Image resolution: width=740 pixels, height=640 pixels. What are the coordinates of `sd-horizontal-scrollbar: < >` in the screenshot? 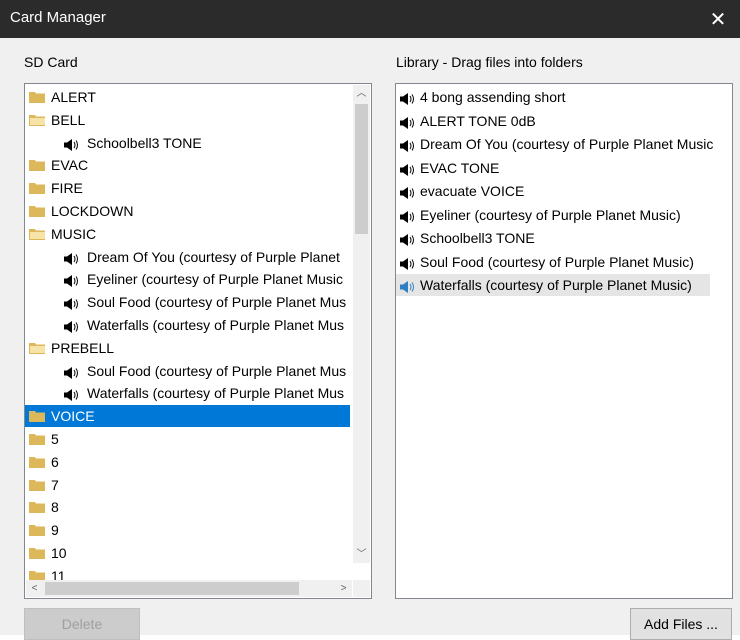 It's located at (189, 588).